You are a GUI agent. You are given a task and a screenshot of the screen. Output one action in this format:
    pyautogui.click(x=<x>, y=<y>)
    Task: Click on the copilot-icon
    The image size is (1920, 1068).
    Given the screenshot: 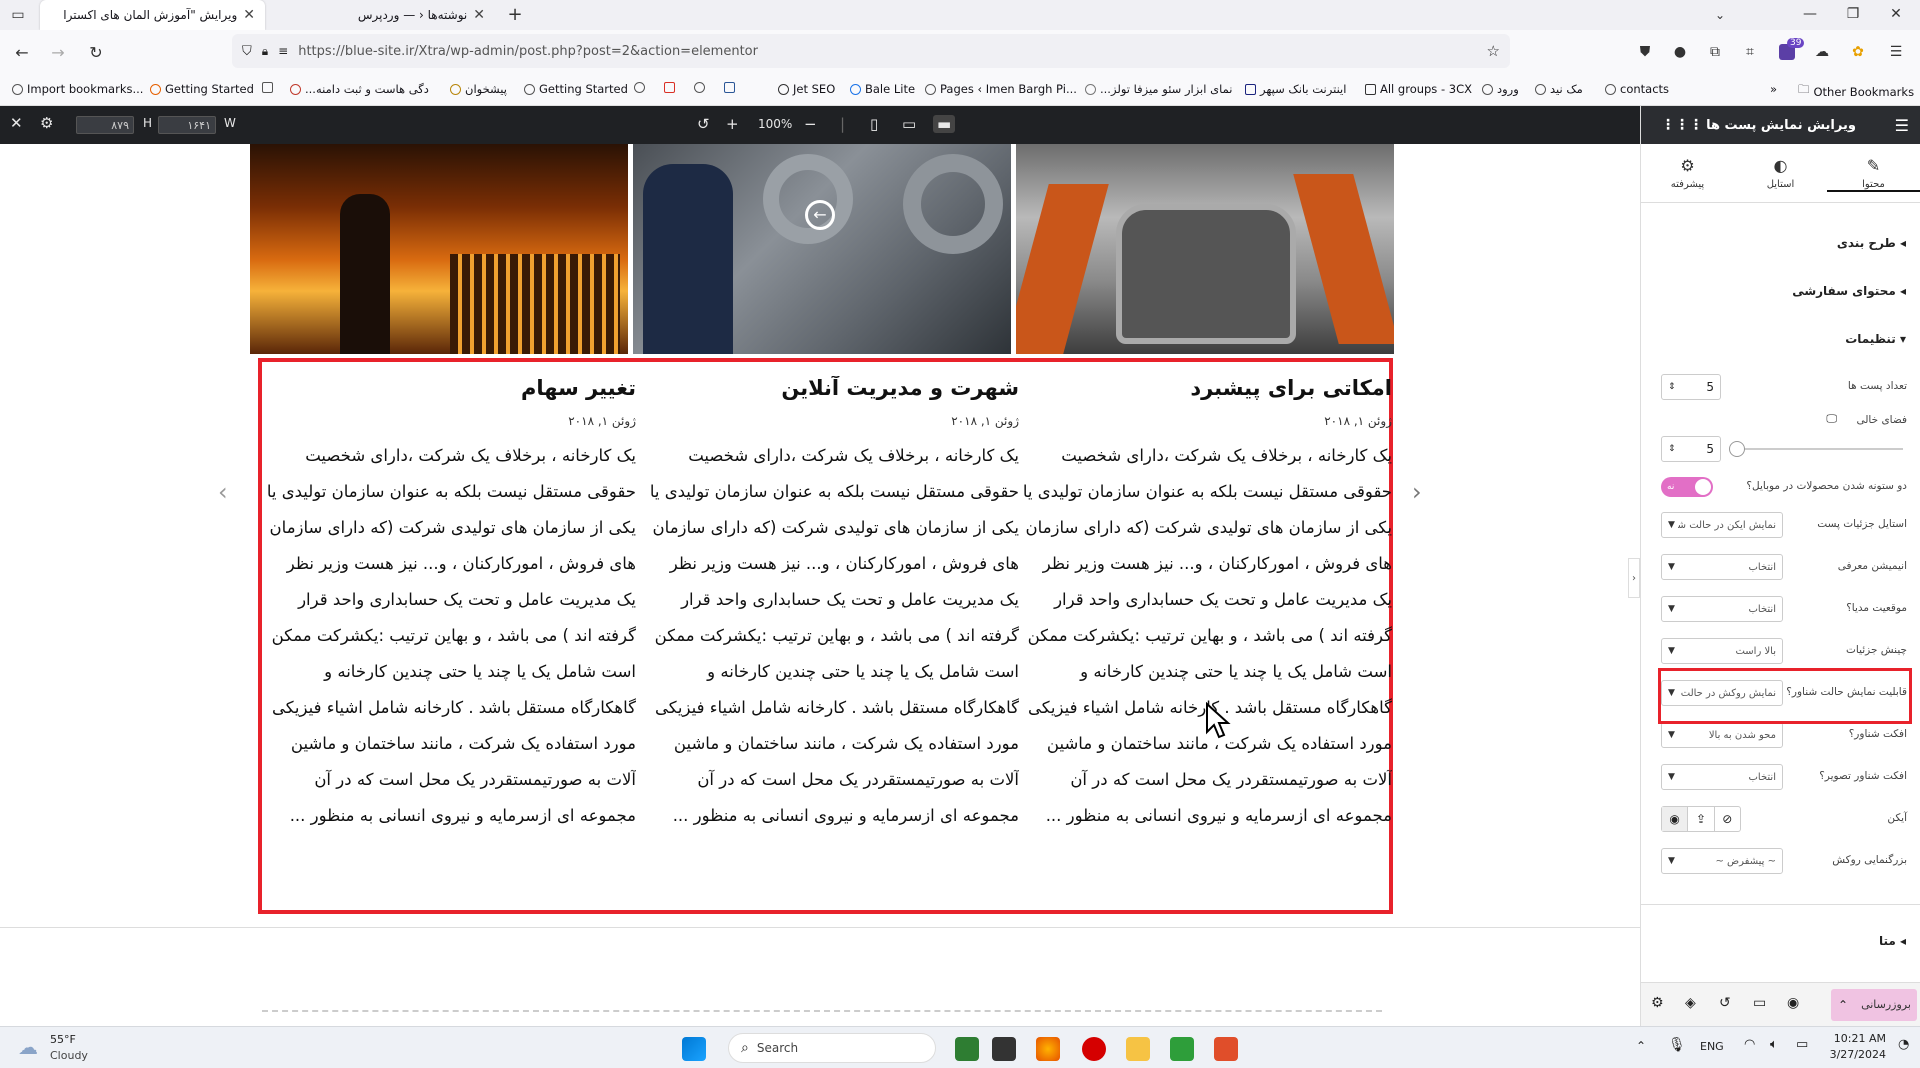 What is the action you would take?
    pyautogui.click(x=967, y=1049)
    